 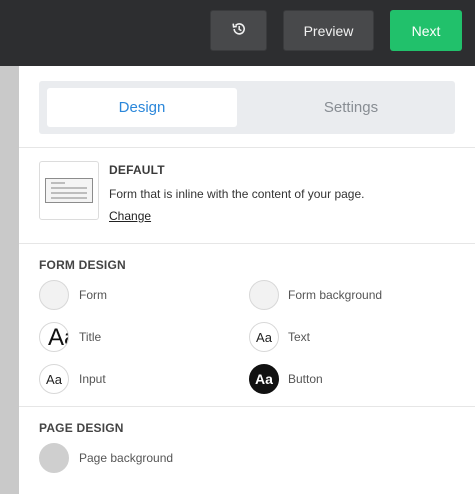 I want to click on inline-layout-preview, so click(x=69, y=190).